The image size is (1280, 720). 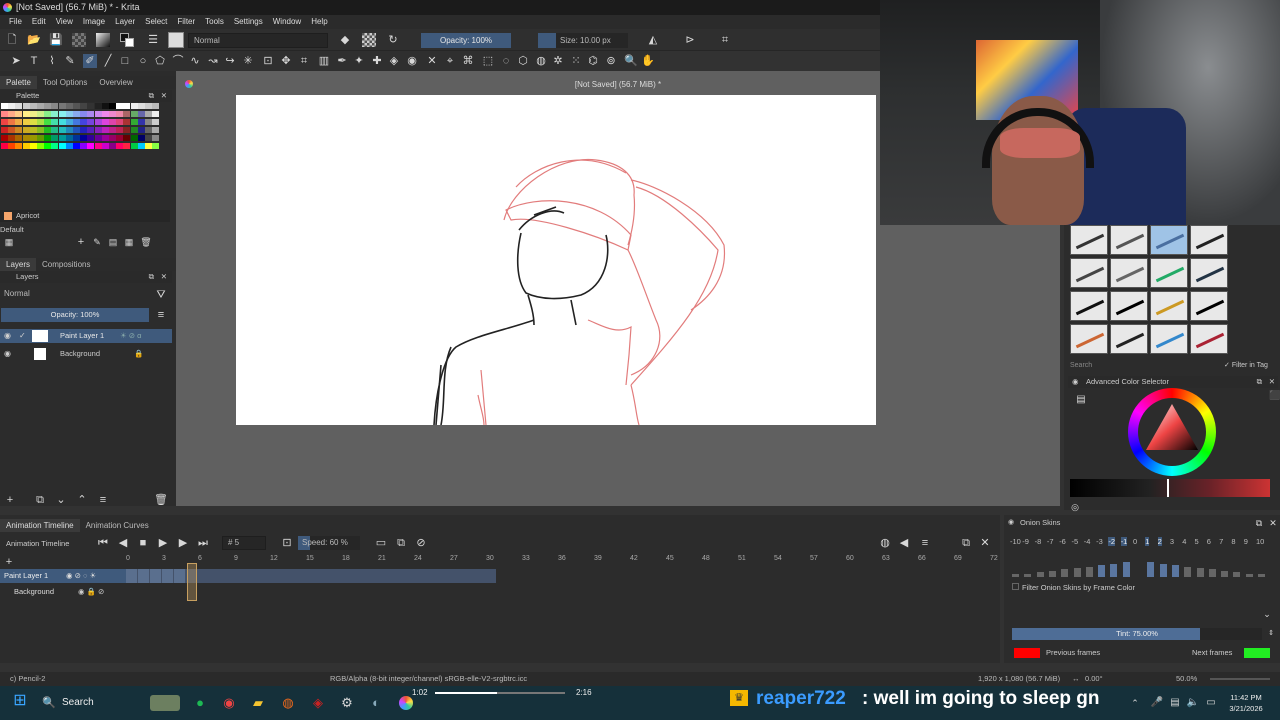 What do you see at coordinates (10, 500) in the screenshot?
I see `add-layer-icon: +` at bounding box center [10, 500].